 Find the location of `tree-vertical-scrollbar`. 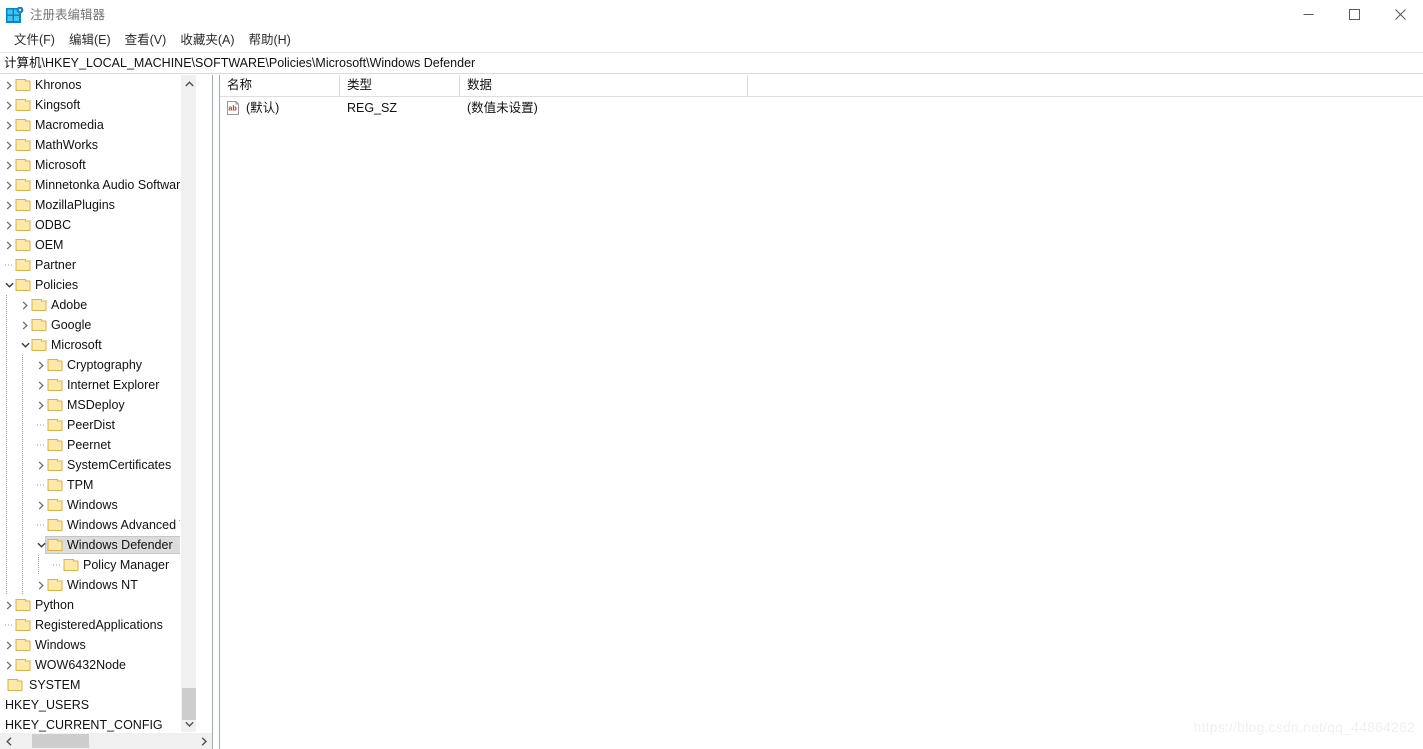

tree-vertical-scrollbar is located at coordinates (188, 403).